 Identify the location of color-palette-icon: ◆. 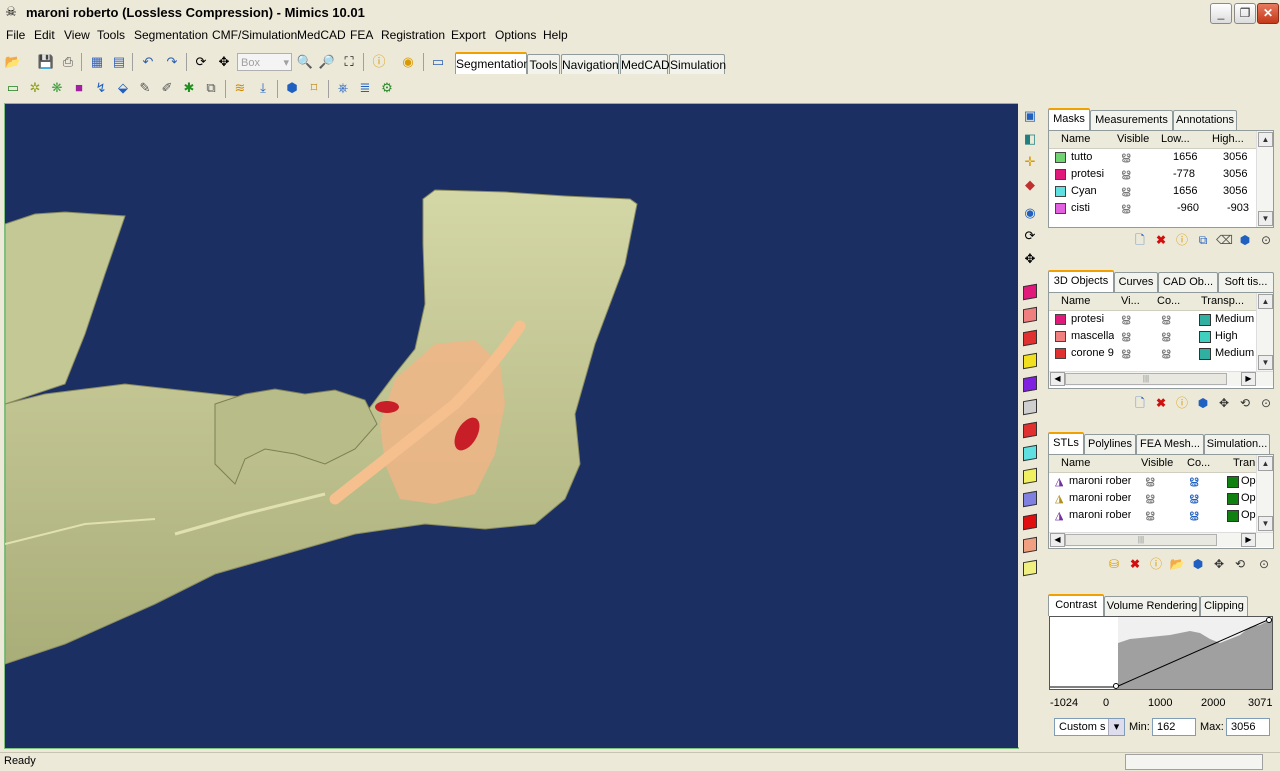
(1030, 185).